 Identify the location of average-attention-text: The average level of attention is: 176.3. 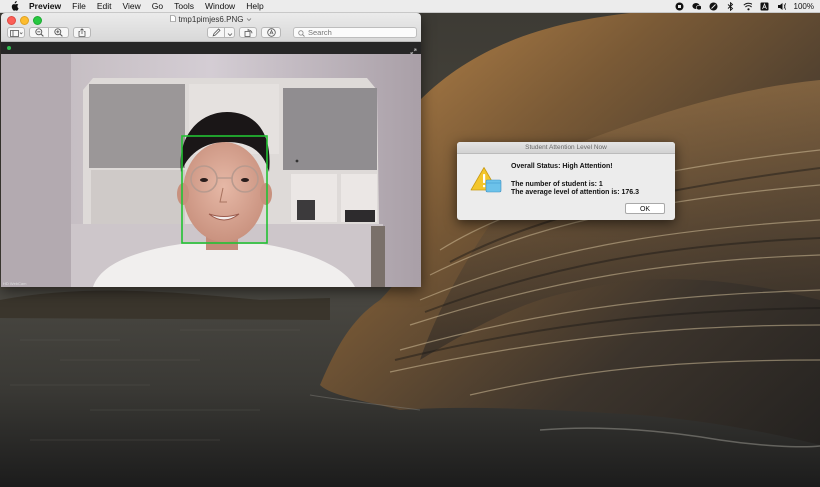
(575, 193).